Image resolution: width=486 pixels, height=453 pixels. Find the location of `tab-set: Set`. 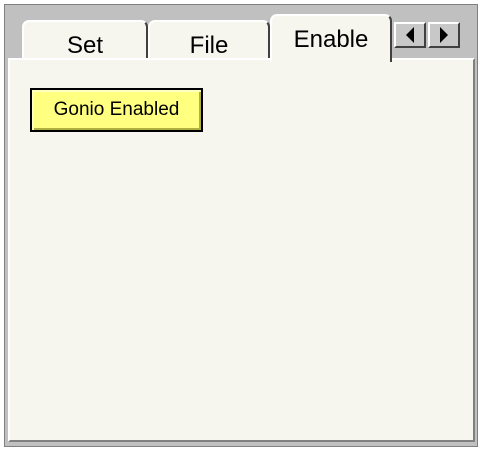

tab-set: Set is located at coordinates (85, 40).